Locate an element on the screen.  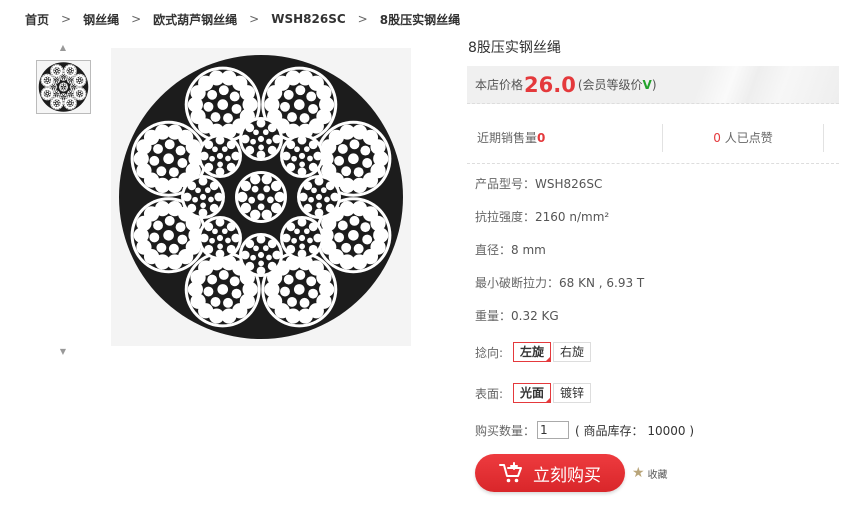
member-price-note: (会员等级价V) is located at coordinates (617, 84).